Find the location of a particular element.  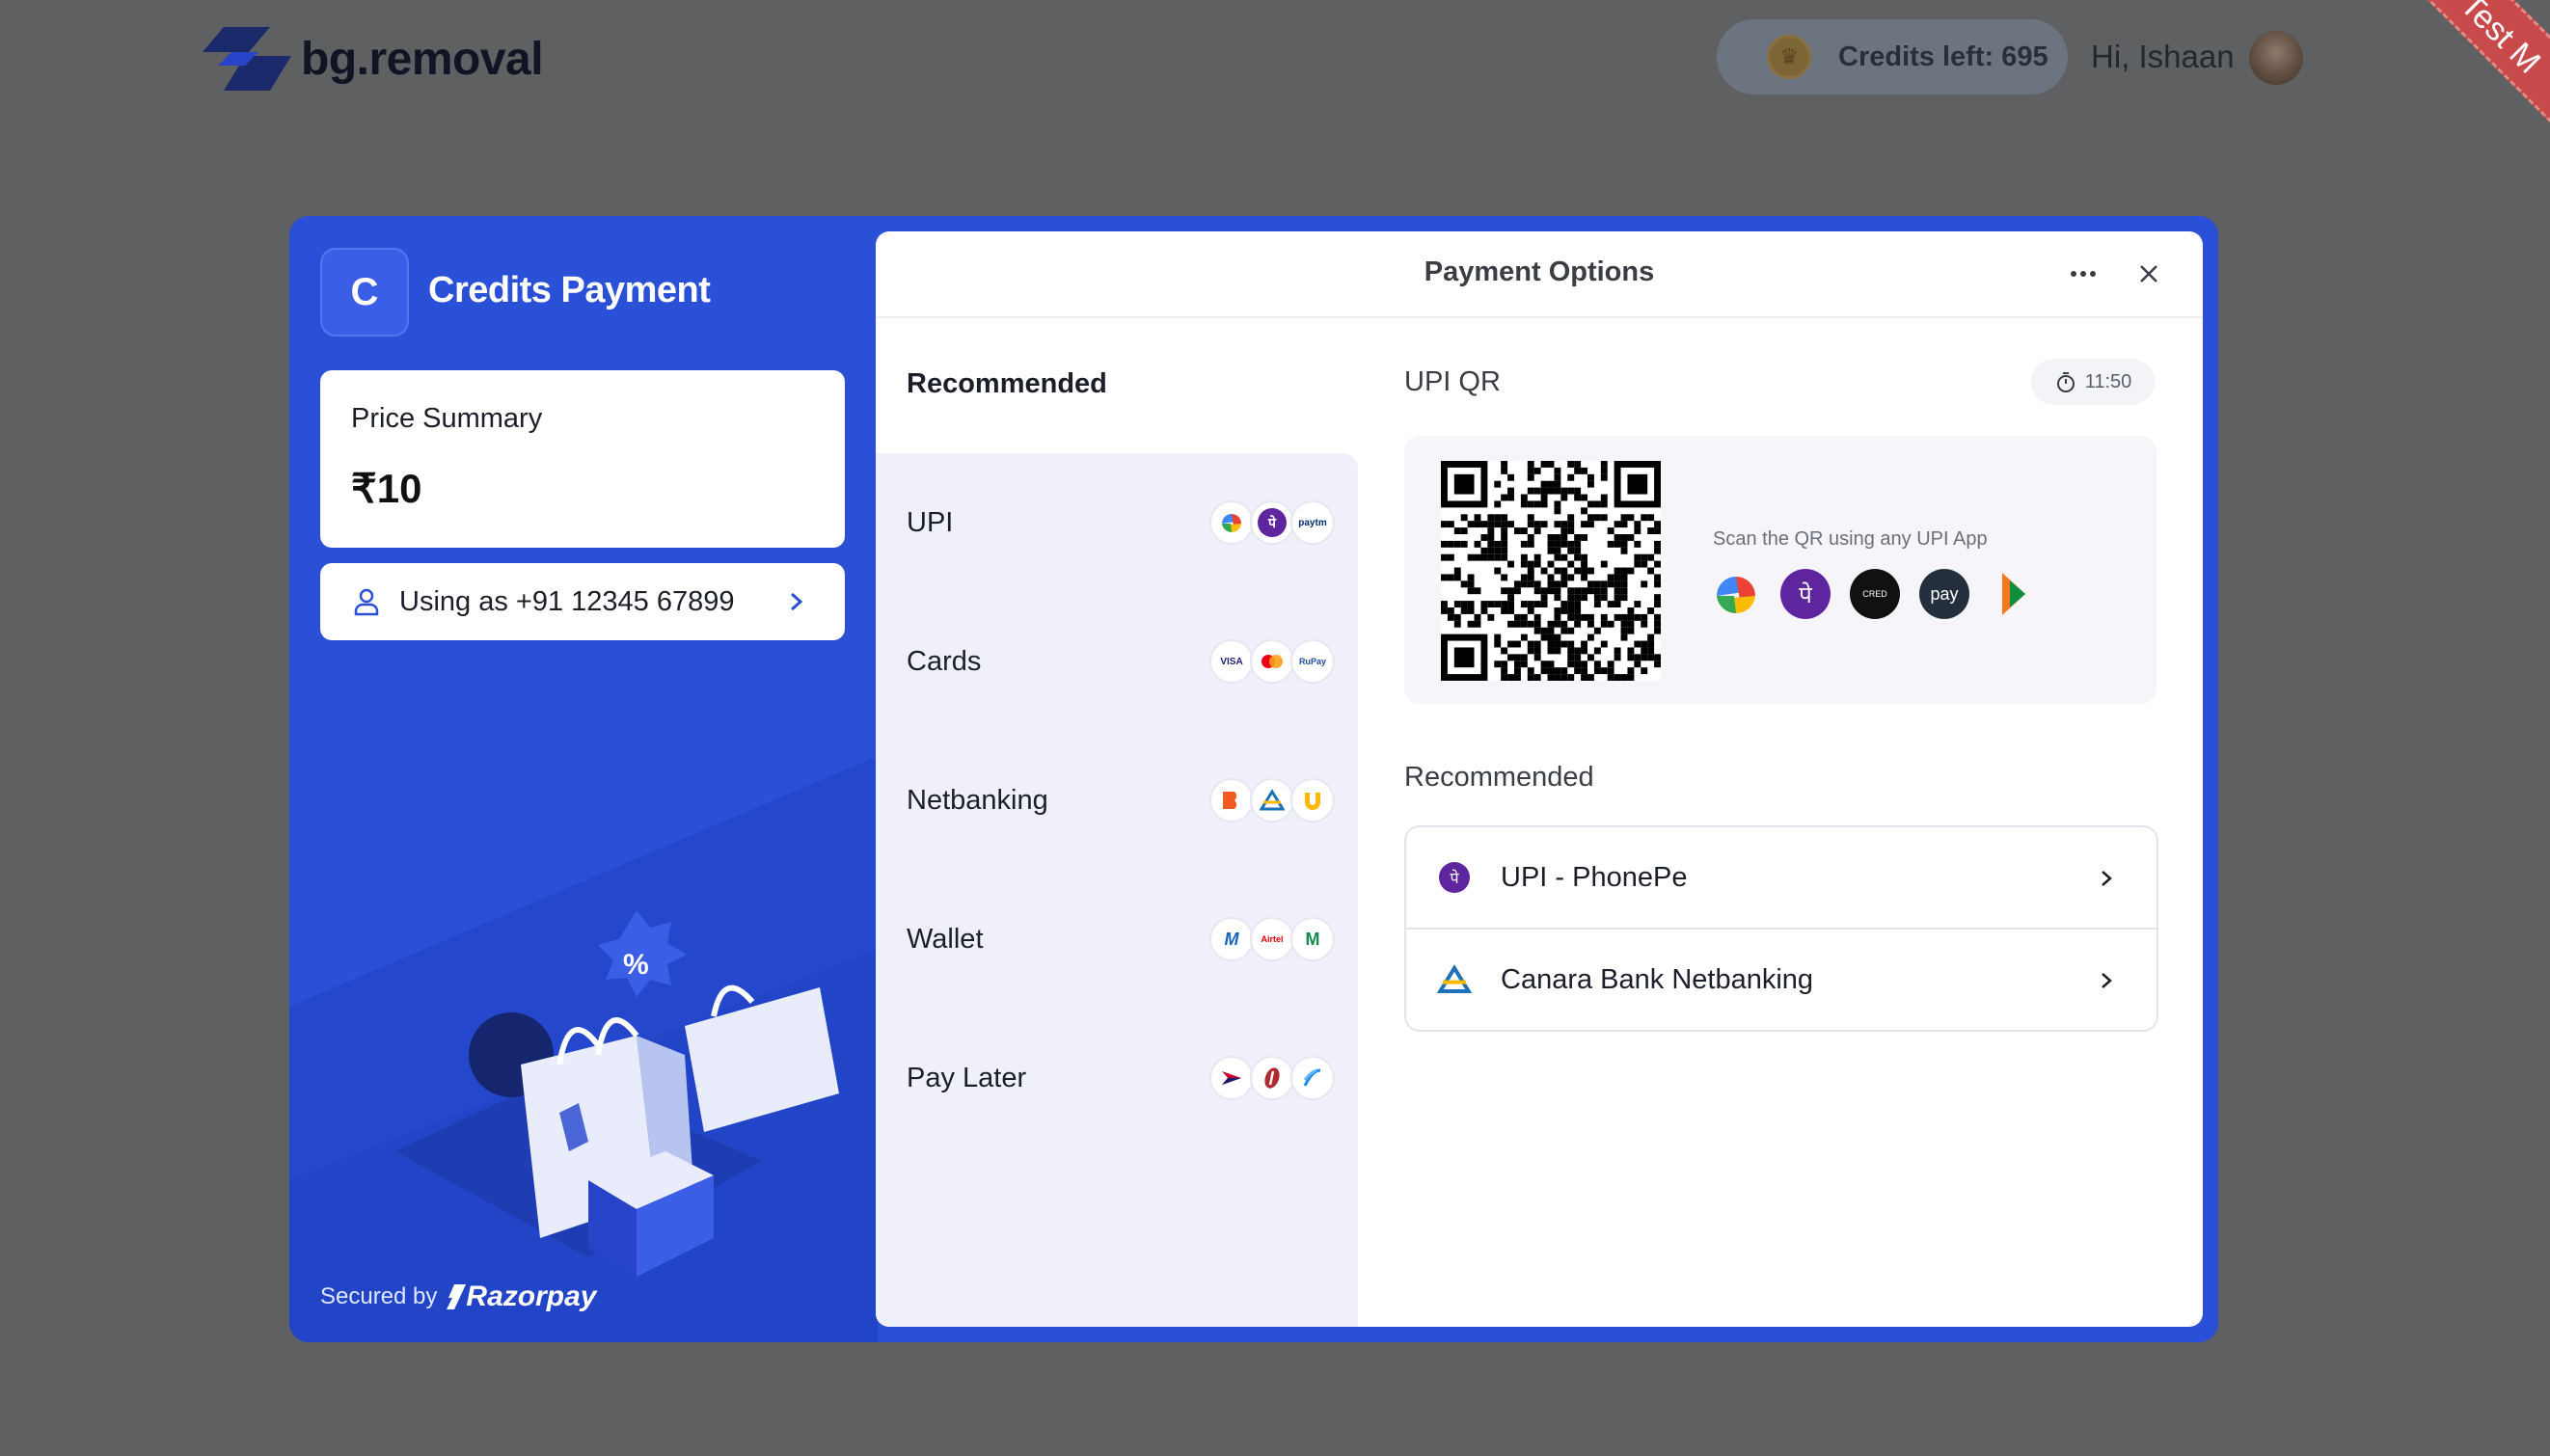

razorpay-logo: Razorpay is located at coordinates (521, 1297).